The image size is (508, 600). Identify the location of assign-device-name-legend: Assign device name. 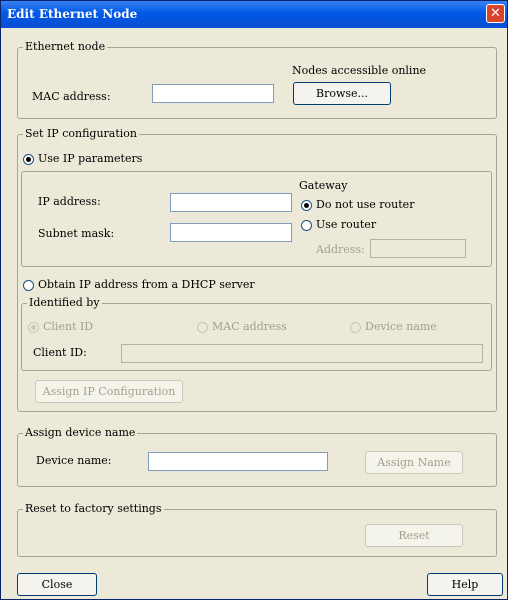
(80, 432).